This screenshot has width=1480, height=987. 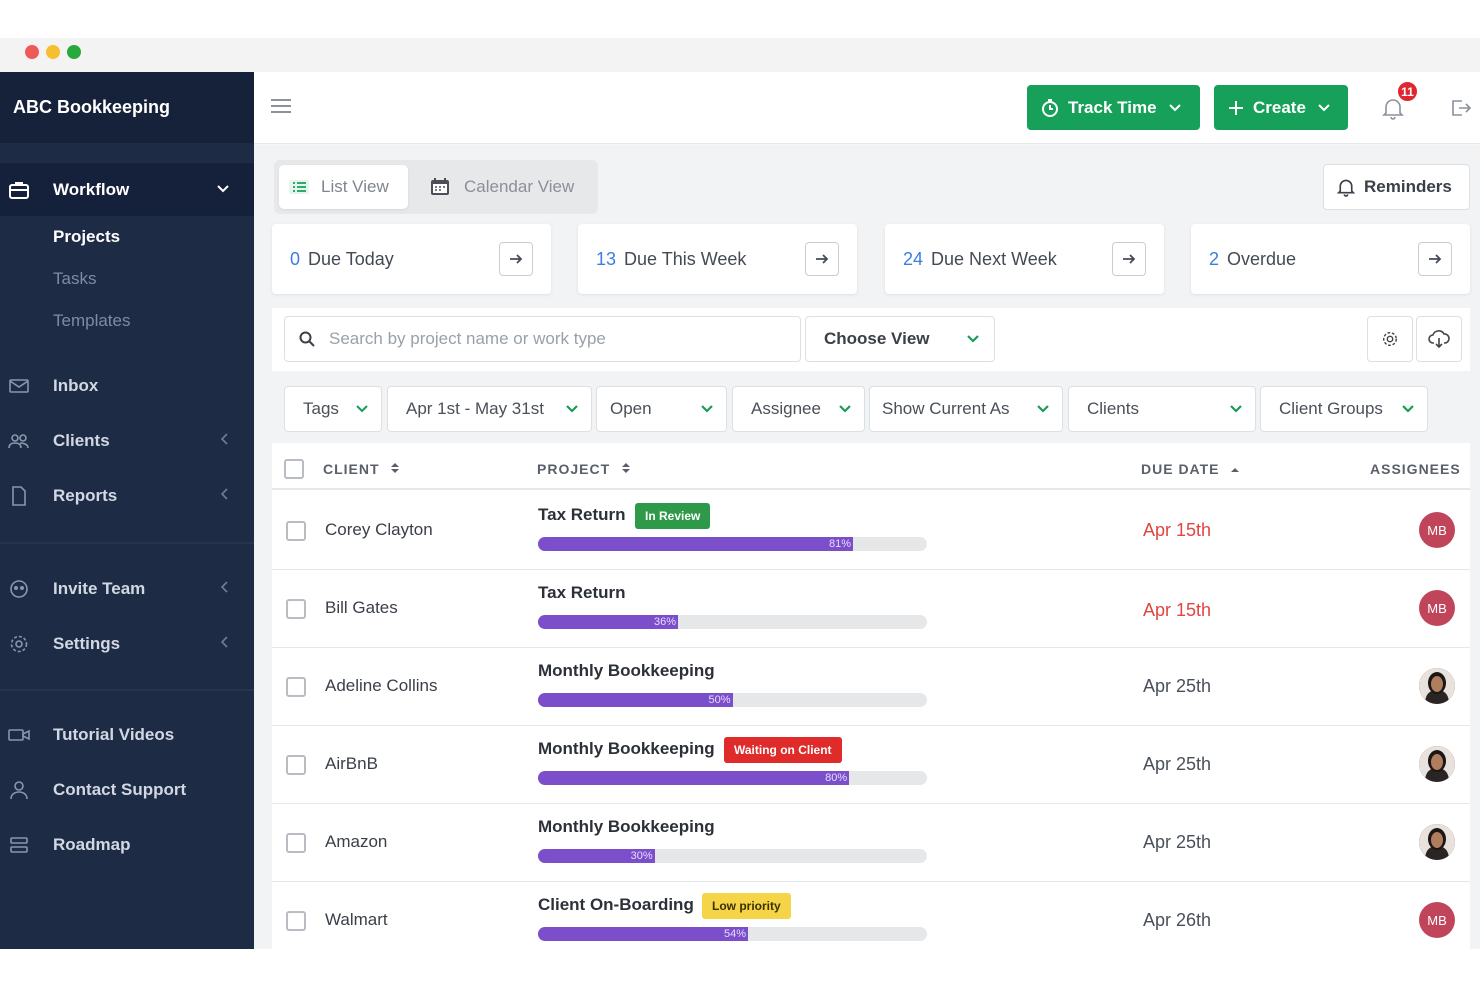 I want to click on sidebar-sub-tasks: Tasks, so click(x=74, y=279).